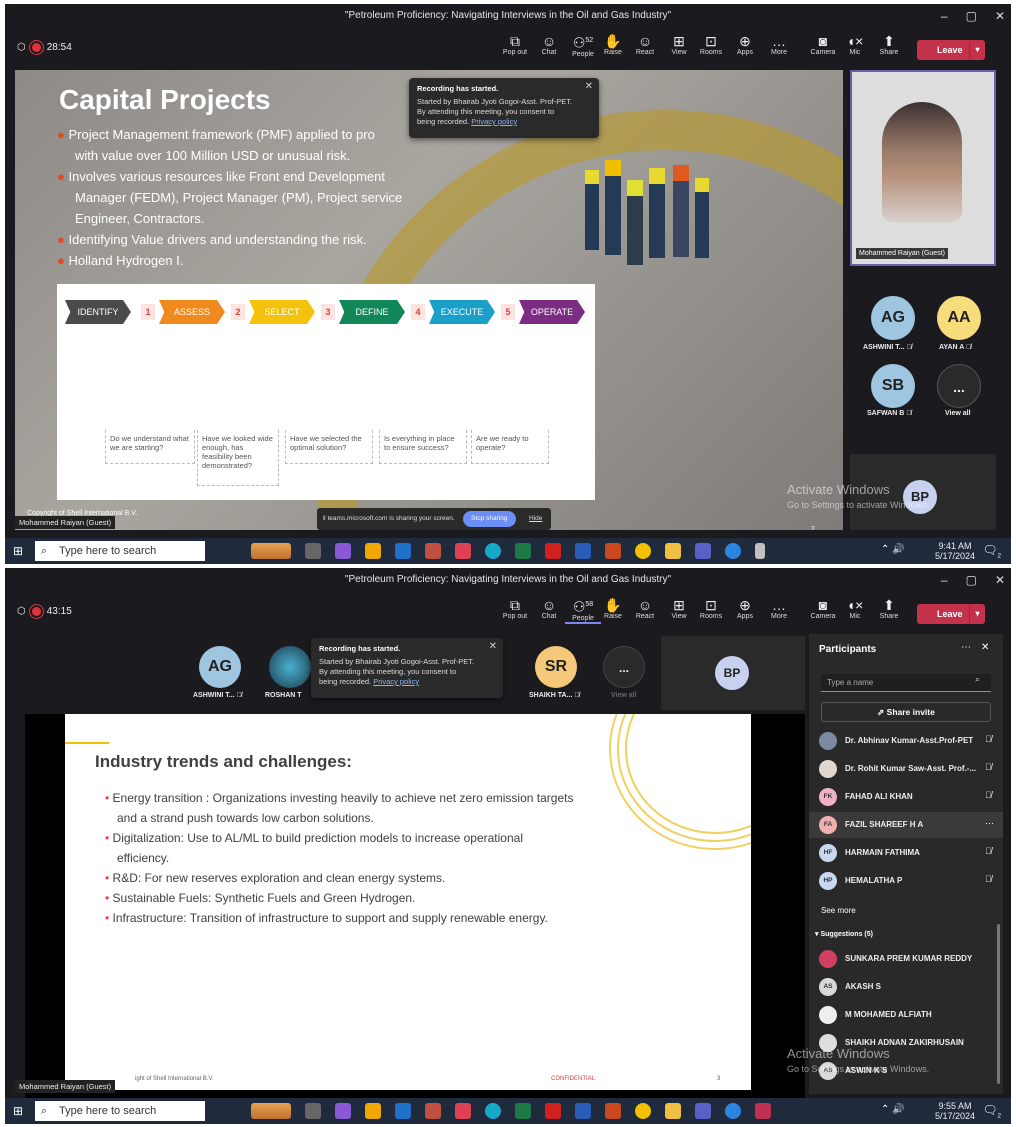  What do you see at coordinates (895, 959) in the screenshot?
I see `suggestion-row: SUNKARA PREM KUMAR REDDY` at bounding box center [895, 959].